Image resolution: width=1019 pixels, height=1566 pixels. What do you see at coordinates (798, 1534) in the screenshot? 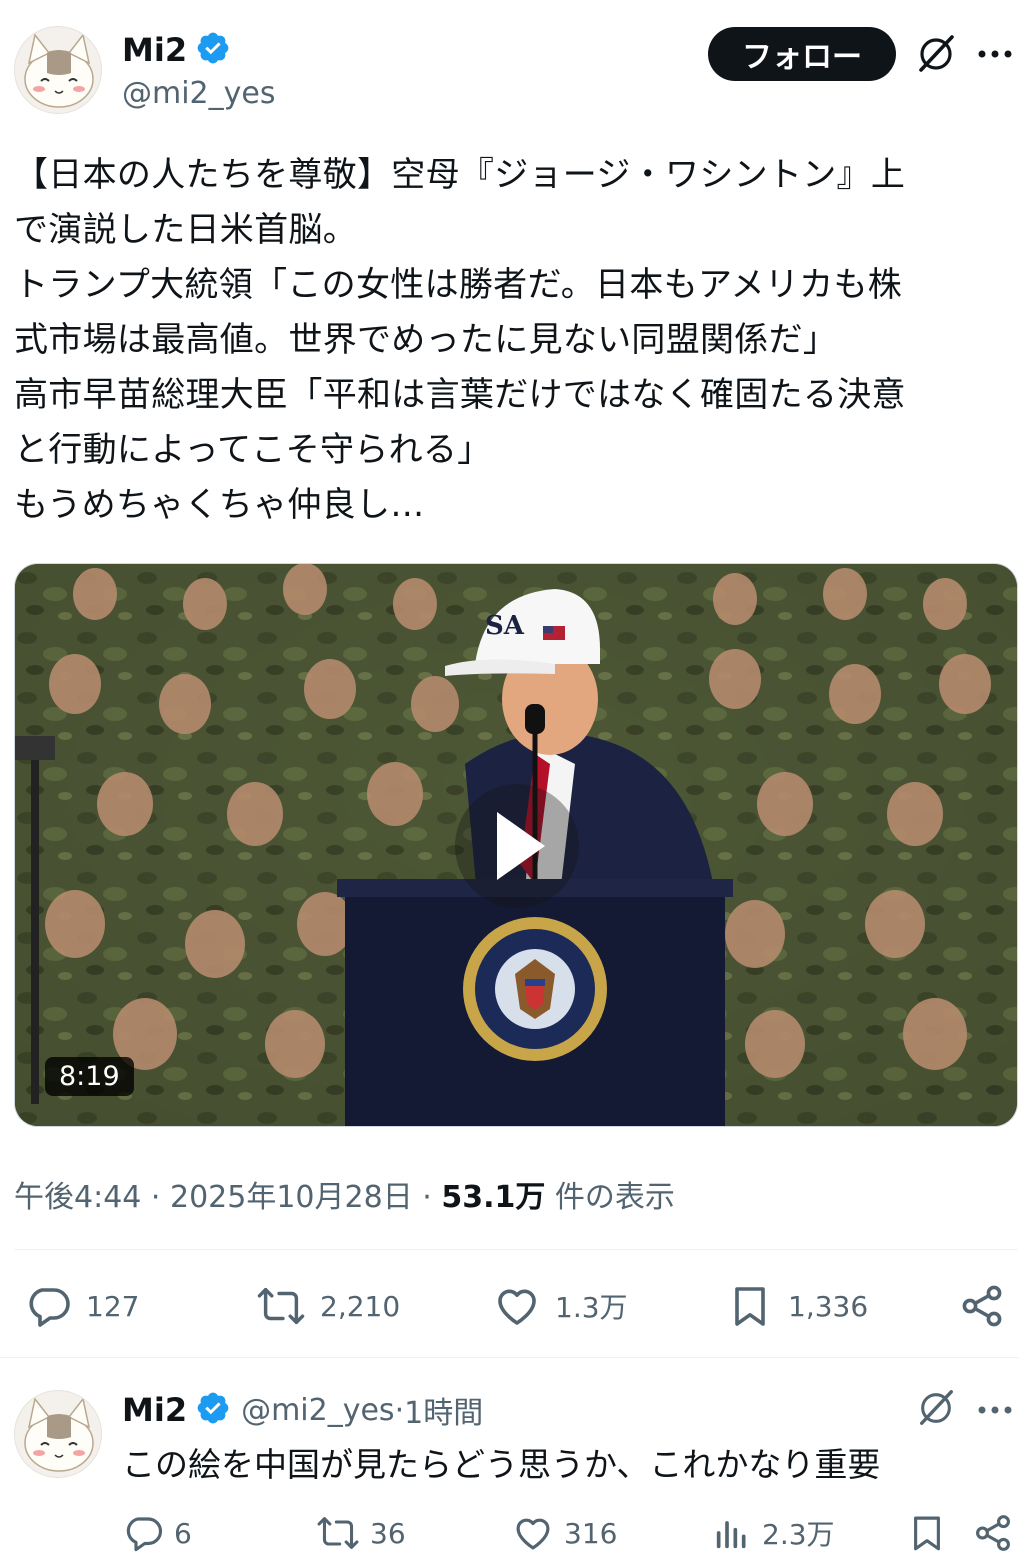
I see `views-count: 2.3万` at bounding box center [798, 1534].